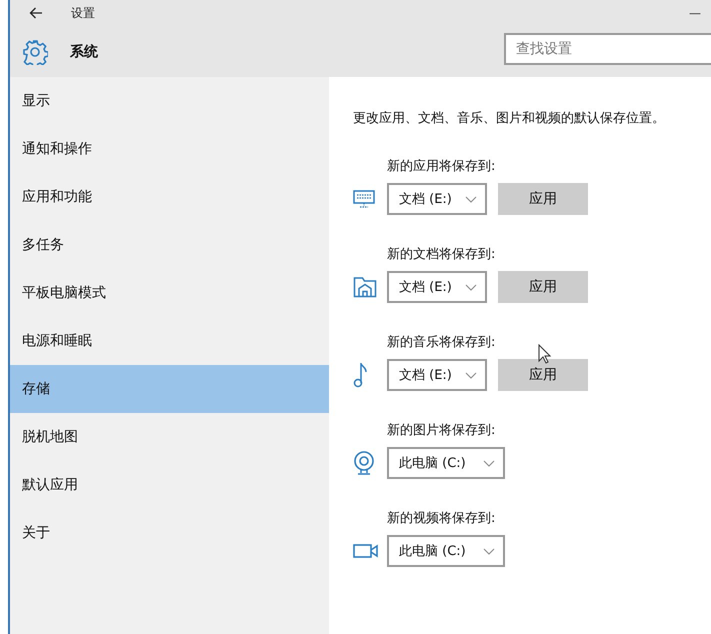  I want to click on sidebar-item: 显示, so click(169, 101).